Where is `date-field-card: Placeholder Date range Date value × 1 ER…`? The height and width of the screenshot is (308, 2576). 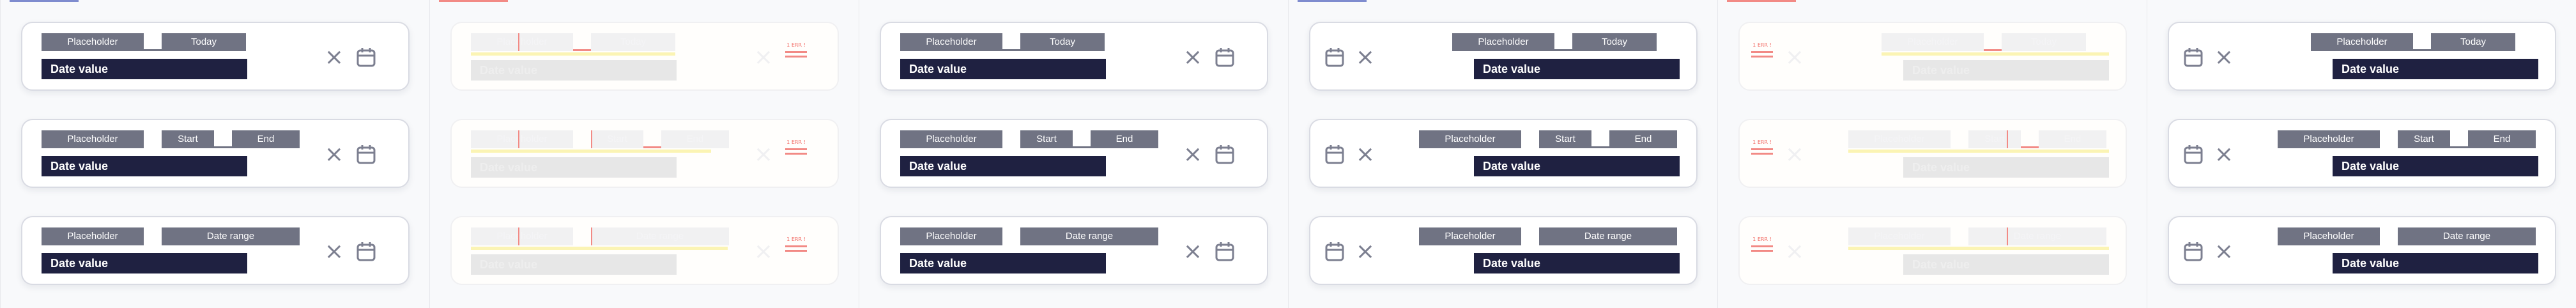
date-field-card: Placeholder Date range Date value × 1 ER… is located at coordinates (644, 250).